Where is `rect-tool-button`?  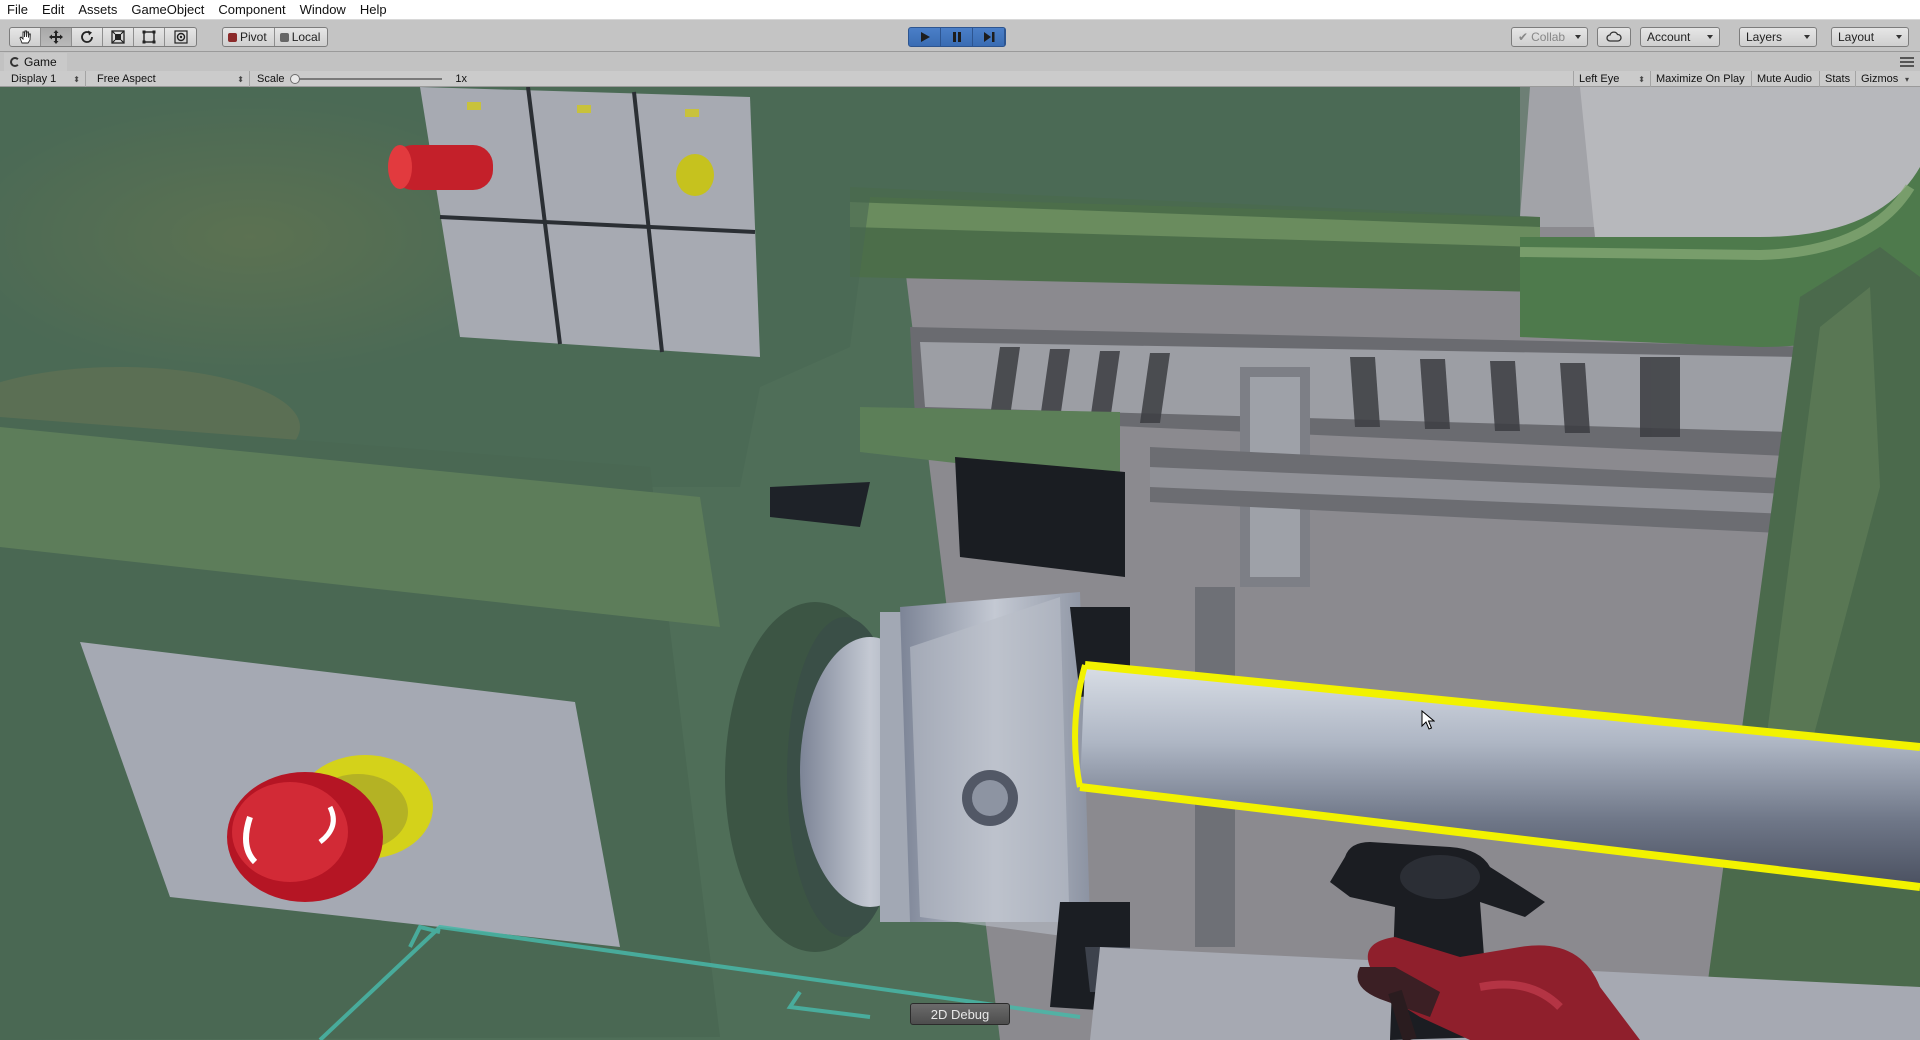
rect-tool-button is located at coordinates (149, 37).